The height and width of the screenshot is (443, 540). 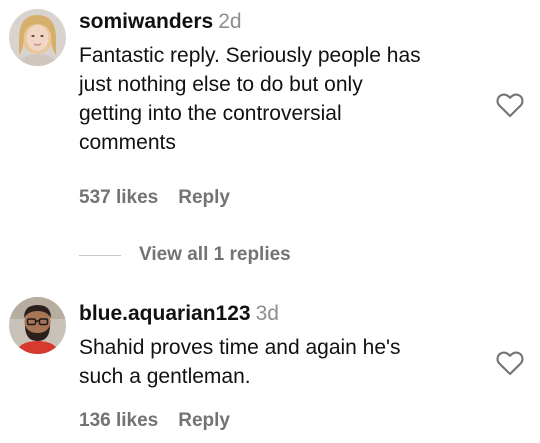 What do you see at coordinates (165, 313) in the screenshot?
I see `username: blue.aquarian123` at bounding box center [165, 313].